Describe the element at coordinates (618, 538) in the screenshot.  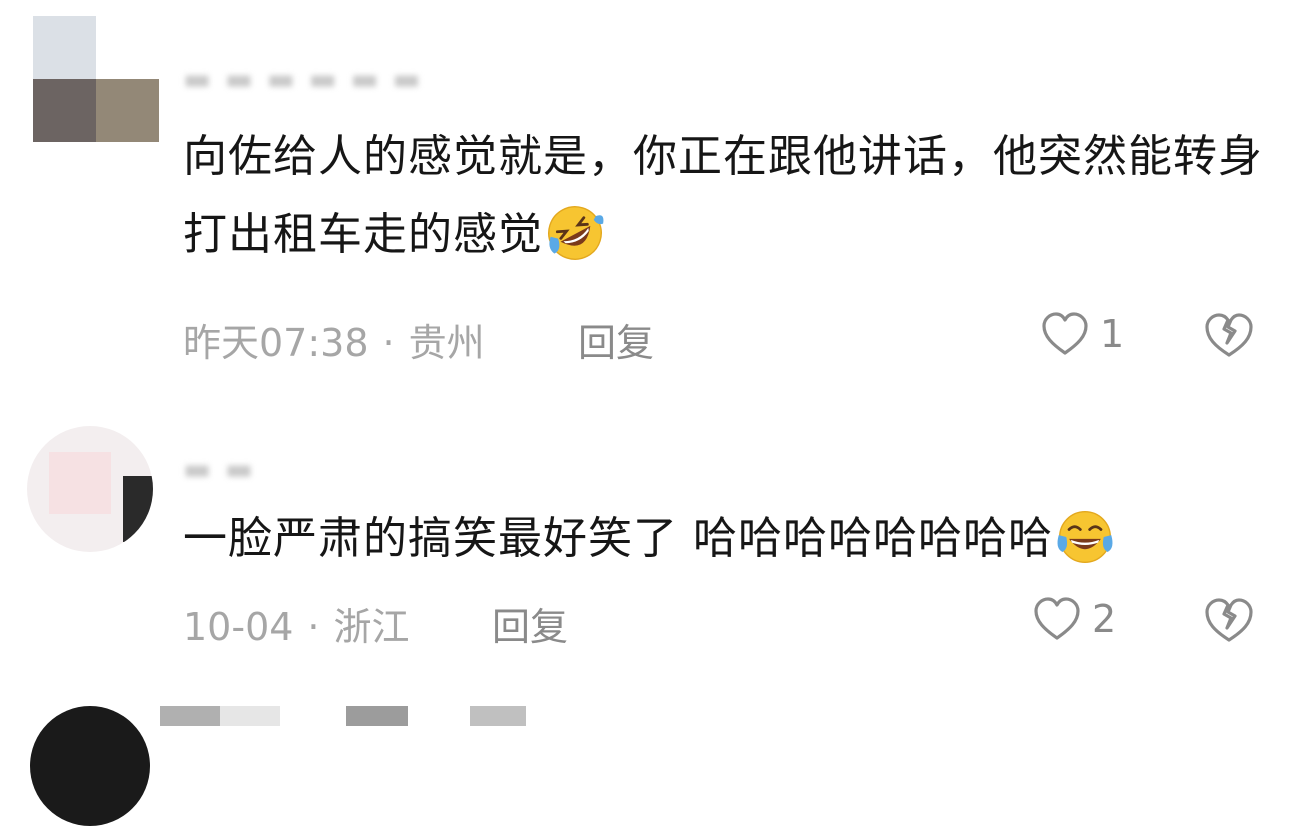
I see `comment-text-content: 一脸严肃的搞笑最好笑了 哈哈哈哈哈哈哈哈` at that location.